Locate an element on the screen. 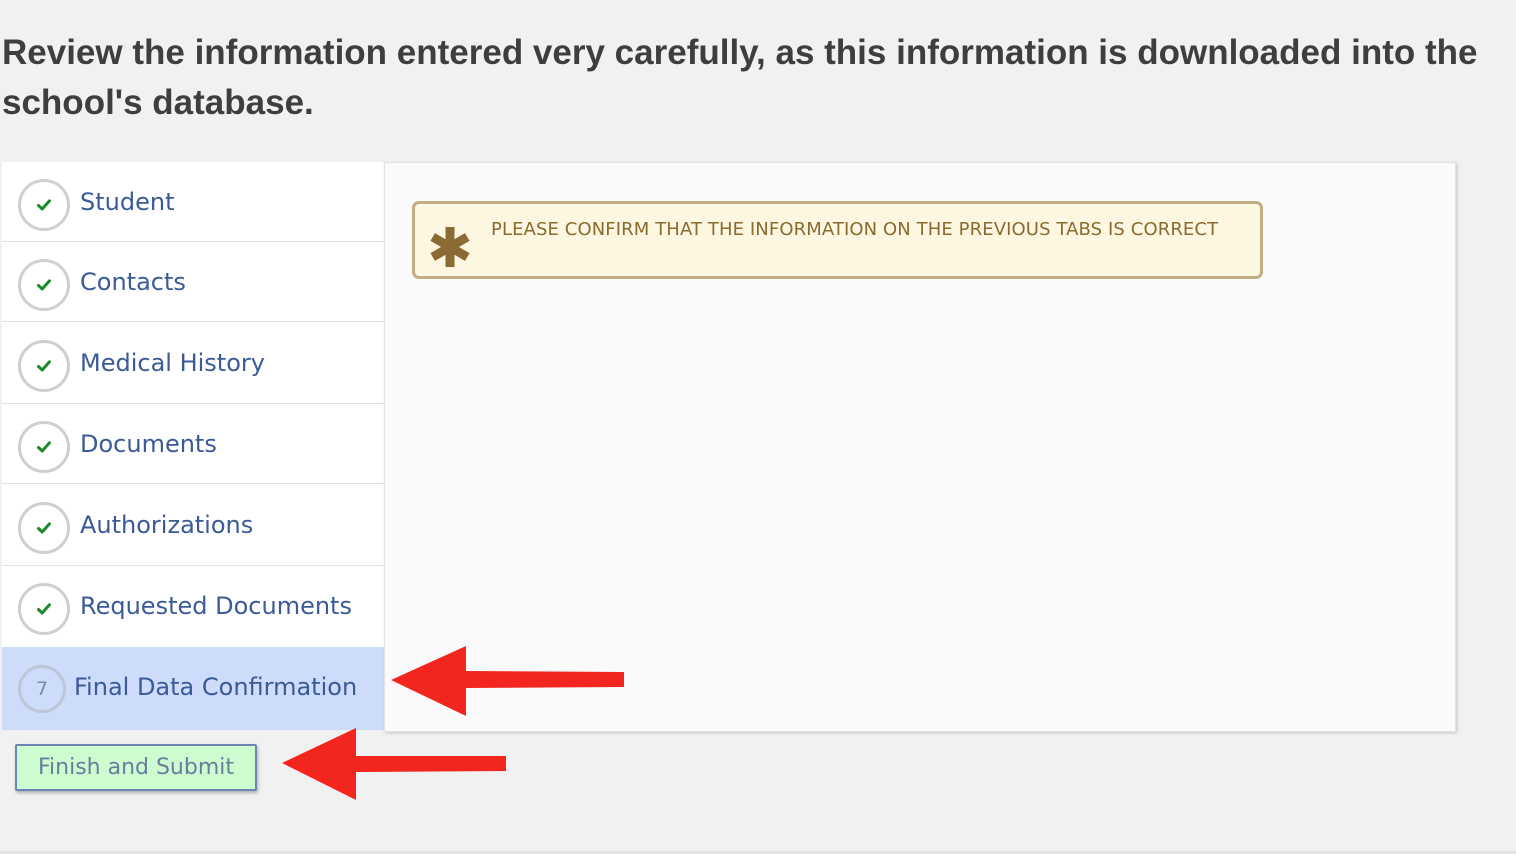 This screenshot has width=1516, height=854. step-number: 7 is located at coordinates (42, 689).